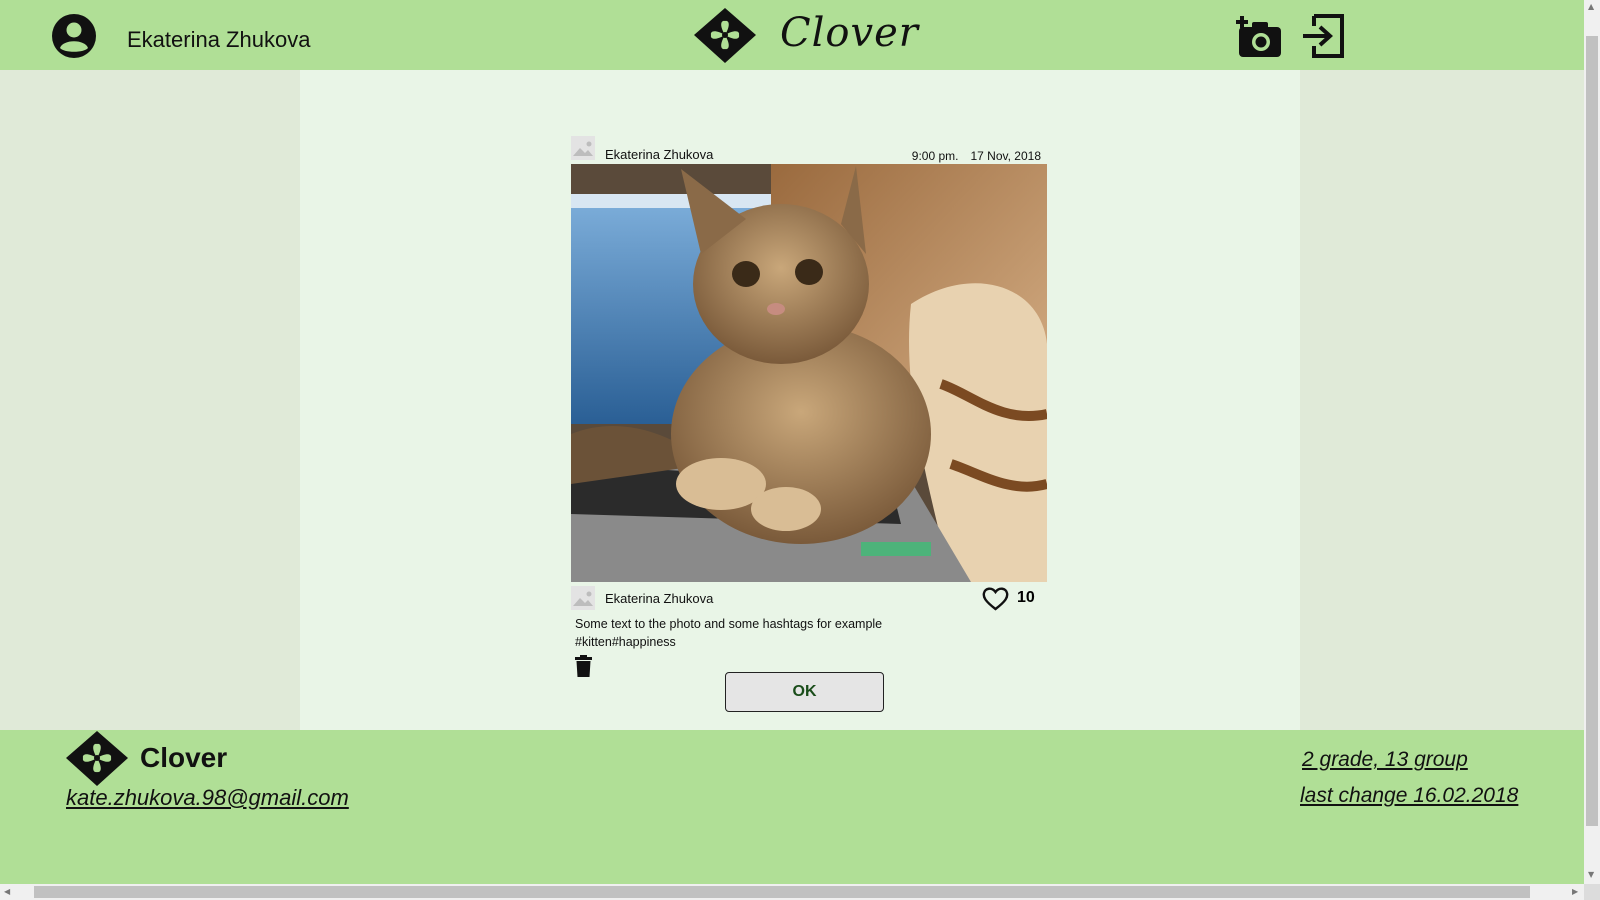 This screenshot has width=1600, height=900. I want to click on caption-author: Ekaterina Zhukova, so click(659, 598).